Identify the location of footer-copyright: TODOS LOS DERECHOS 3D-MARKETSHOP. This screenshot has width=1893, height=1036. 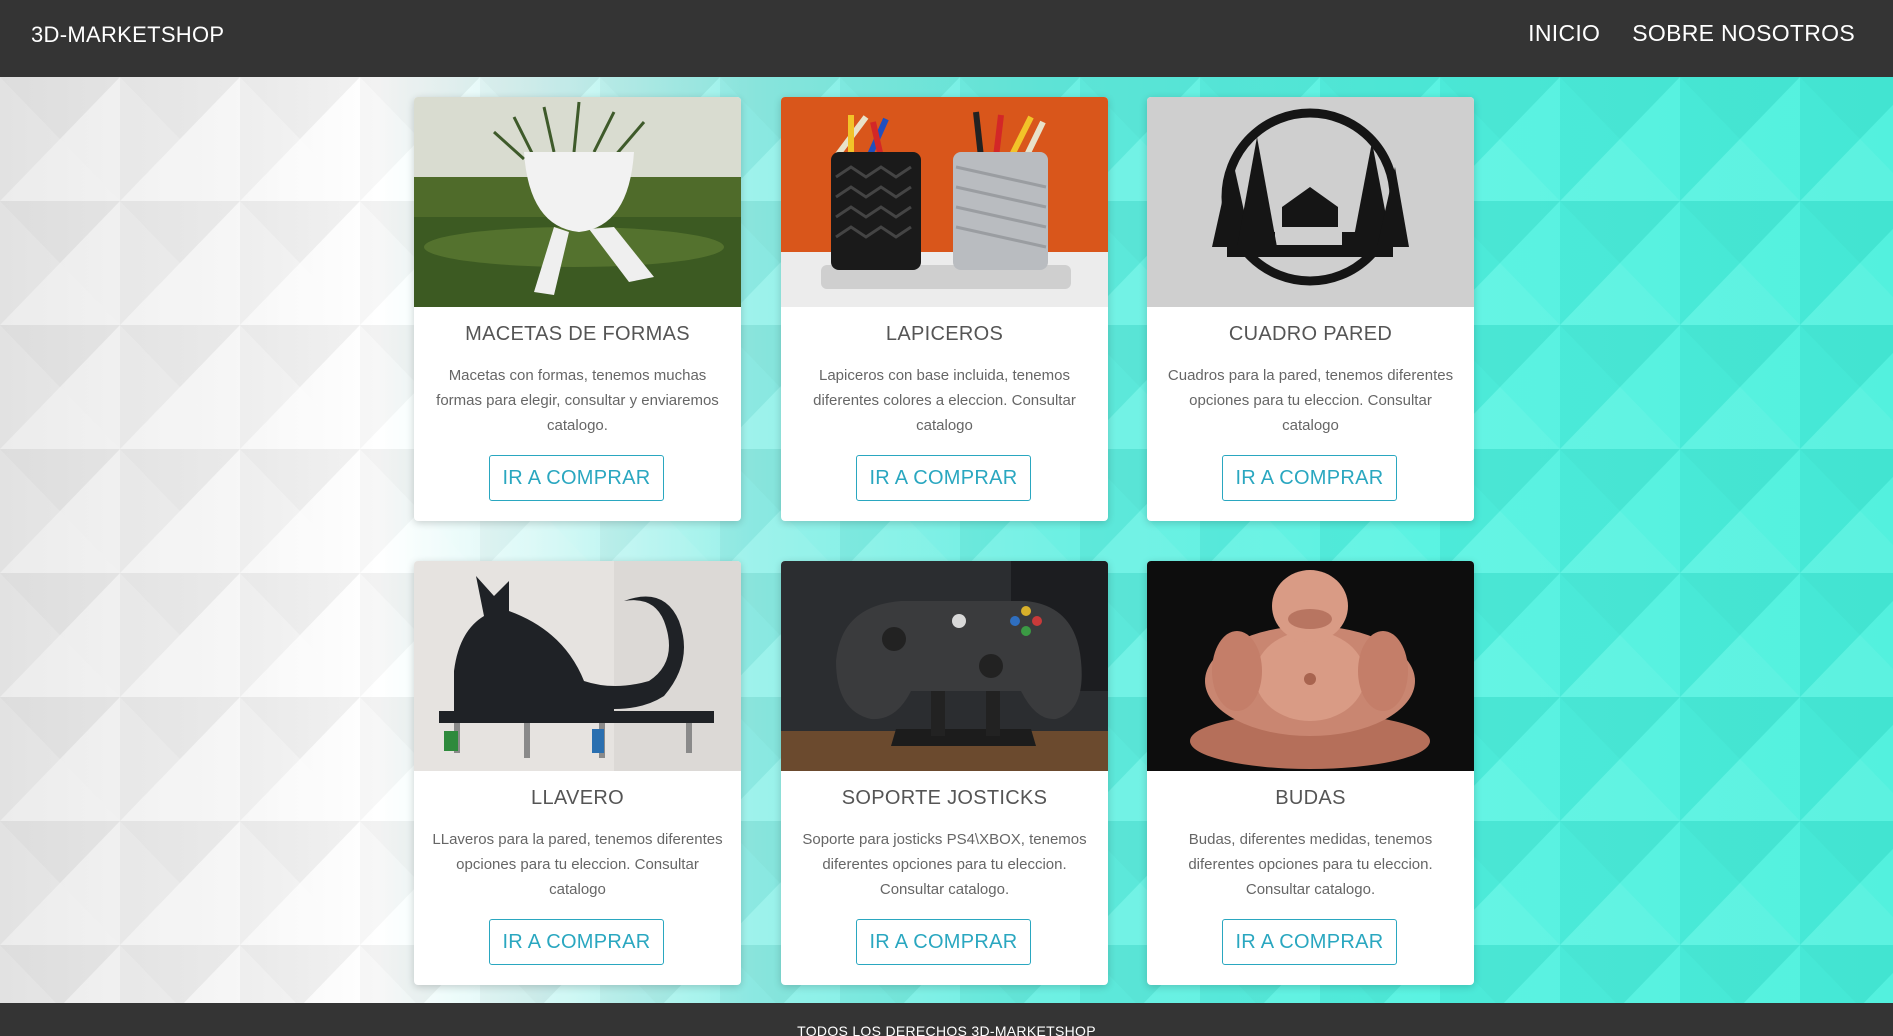
(946, 1029).